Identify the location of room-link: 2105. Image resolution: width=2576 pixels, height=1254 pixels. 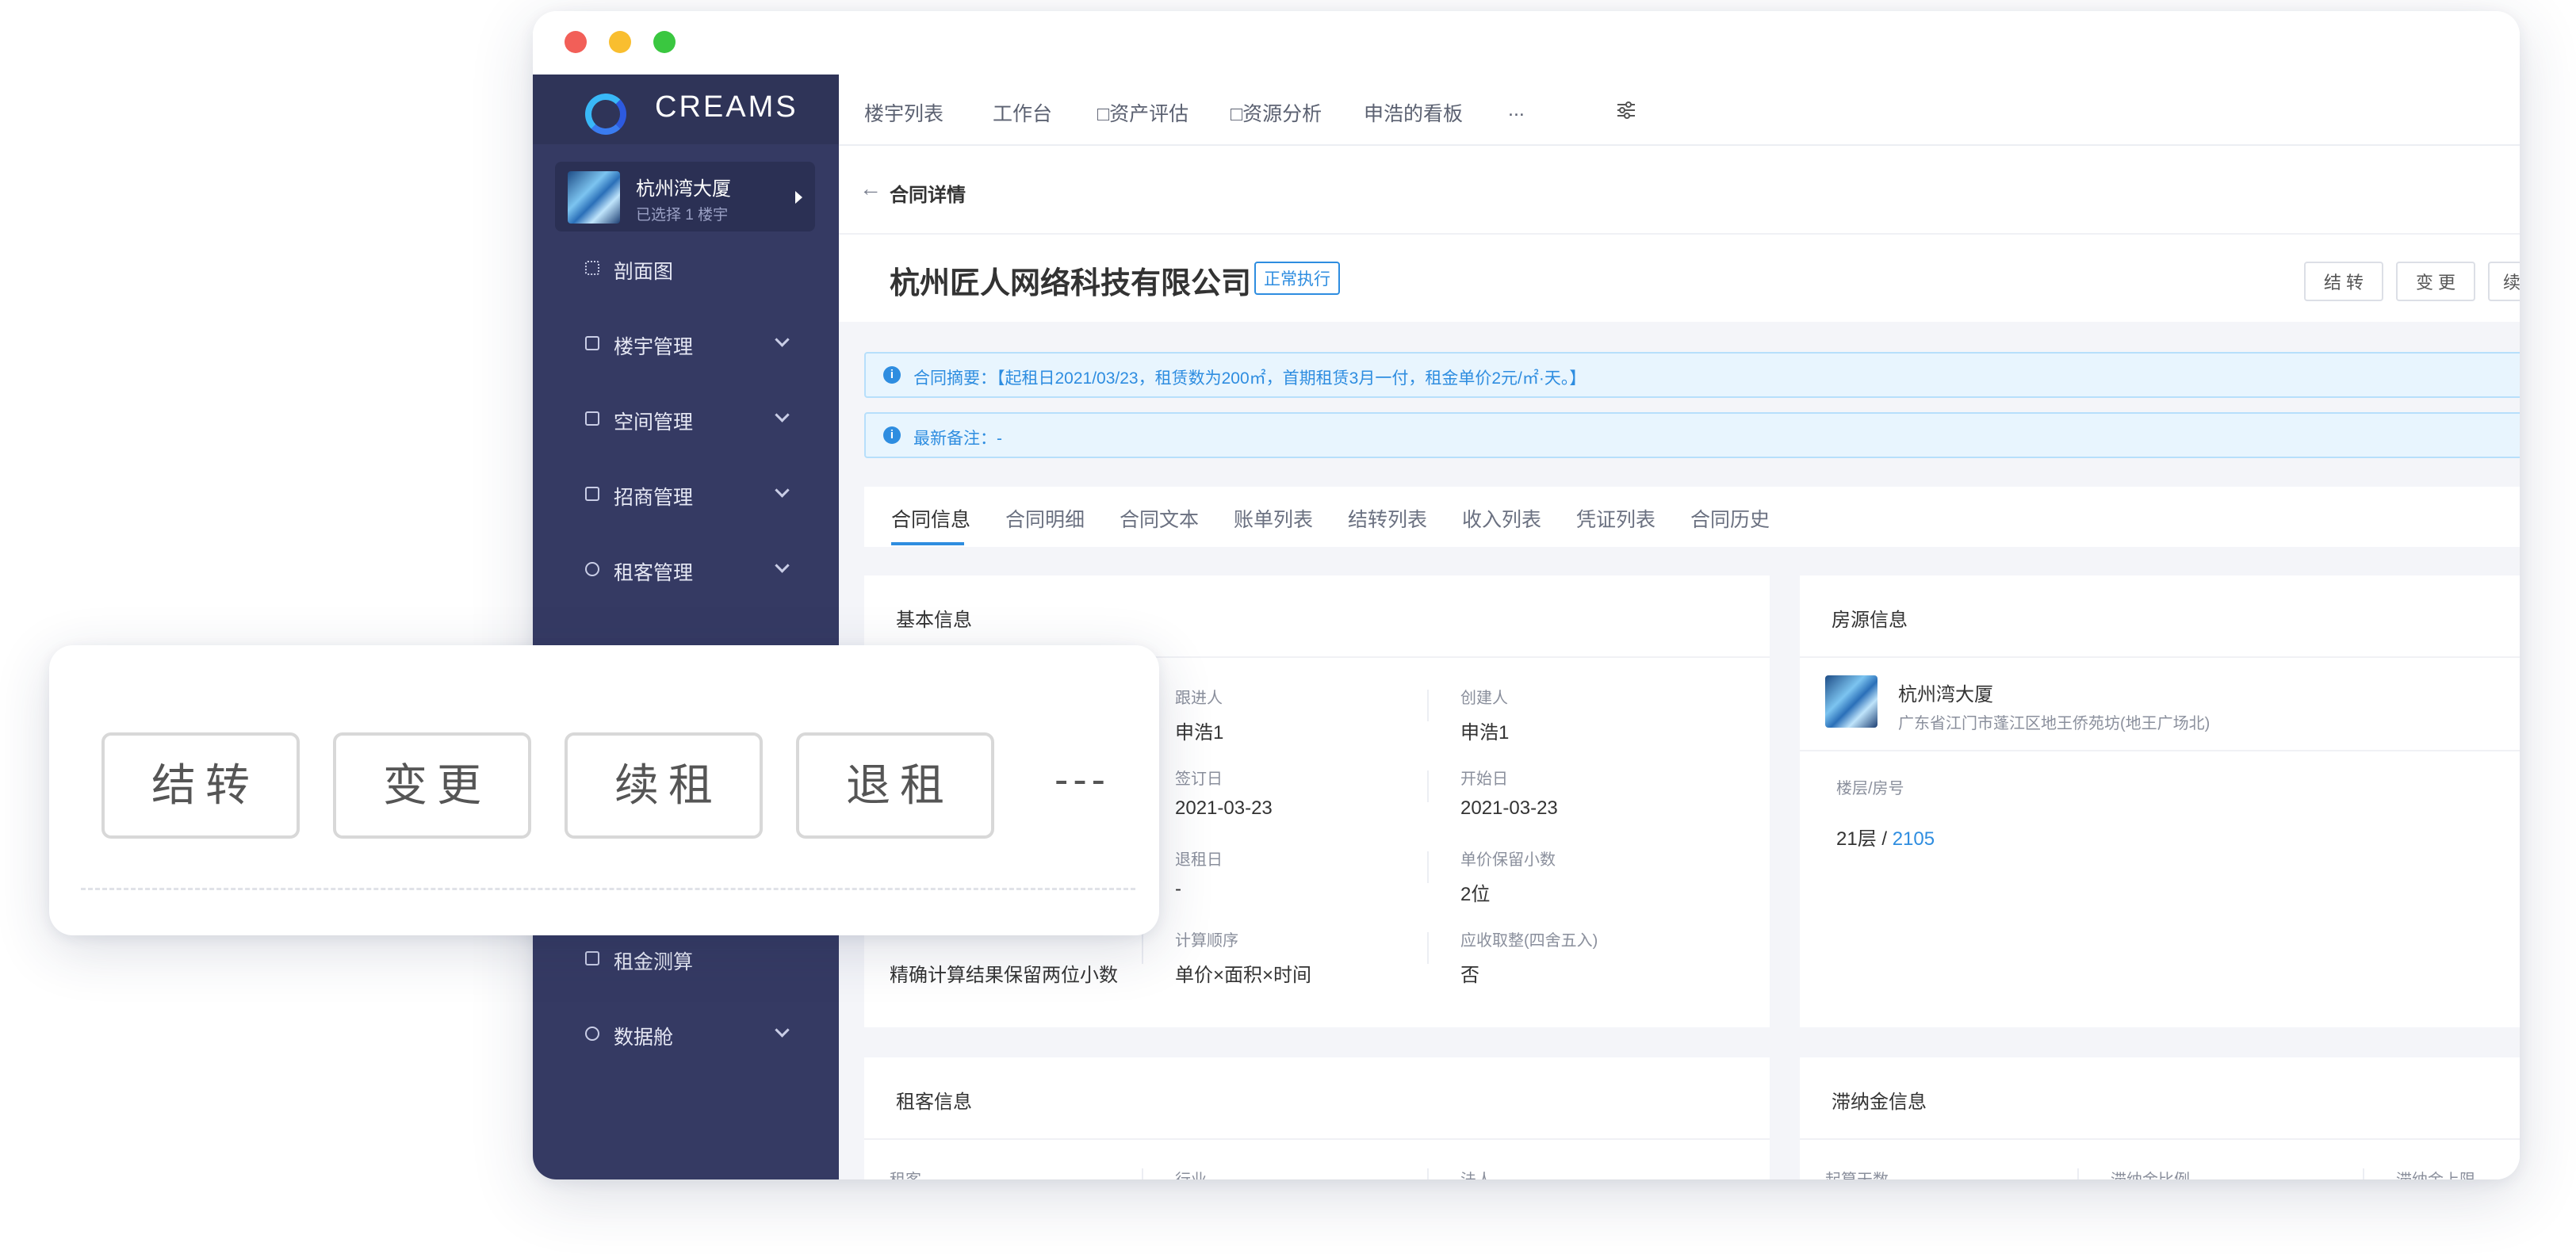
(1914, 839).